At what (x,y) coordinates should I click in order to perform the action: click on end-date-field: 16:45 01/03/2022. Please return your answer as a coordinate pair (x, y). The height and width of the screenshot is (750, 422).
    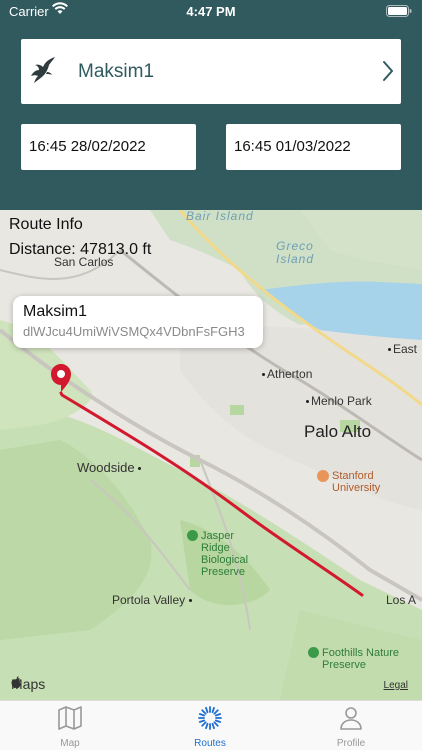
    Looking at the image, I should click on (313, 147).